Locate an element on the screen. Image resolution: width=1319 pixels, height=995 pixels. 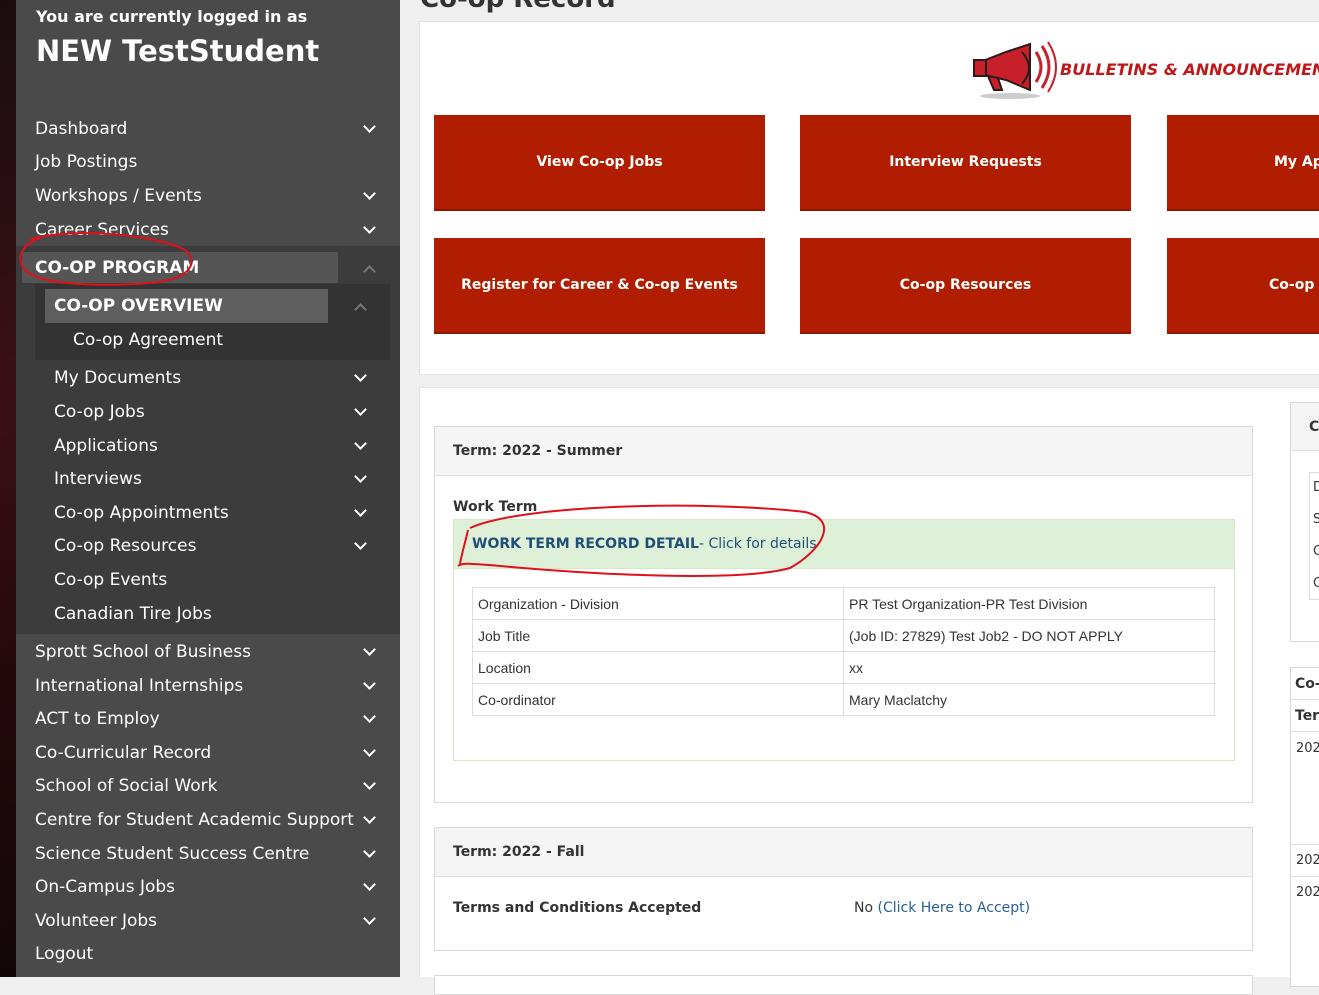
sidebar-item-intl-internships: International Internships is located at coordinates (208, 686).